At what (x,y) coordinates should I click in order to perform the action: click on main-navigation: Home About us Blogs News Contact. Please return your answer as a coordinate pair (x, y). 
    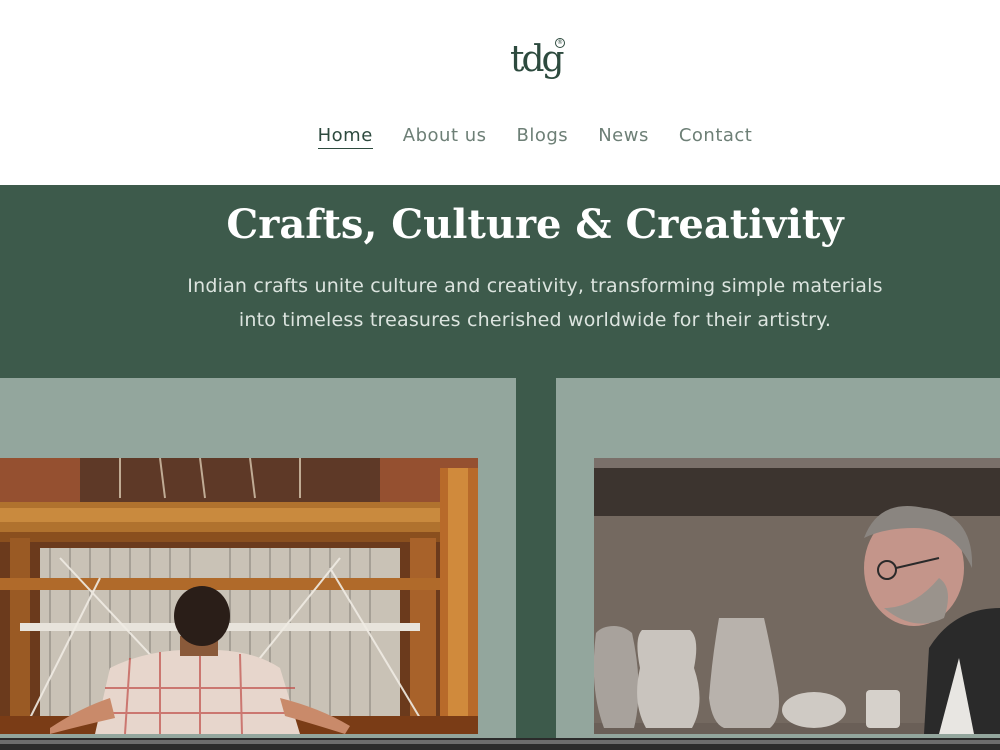
    Looking at the image, I should click on (500, 136).